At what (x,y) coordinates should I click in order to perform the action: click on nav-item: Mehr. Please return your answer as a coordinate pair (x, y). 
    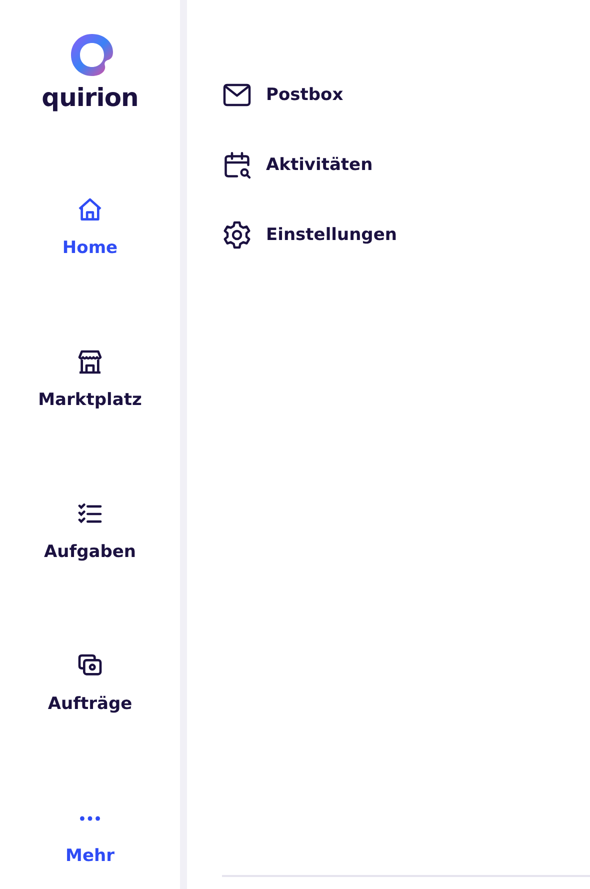
    Looking at the image, I should click on (90, 835).